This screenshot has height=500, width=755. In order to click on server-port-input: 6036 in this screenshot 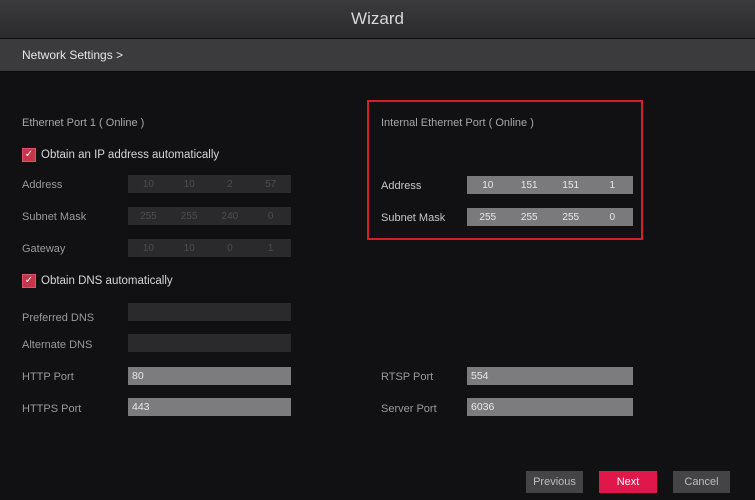, I will do `click(550, 407)`.